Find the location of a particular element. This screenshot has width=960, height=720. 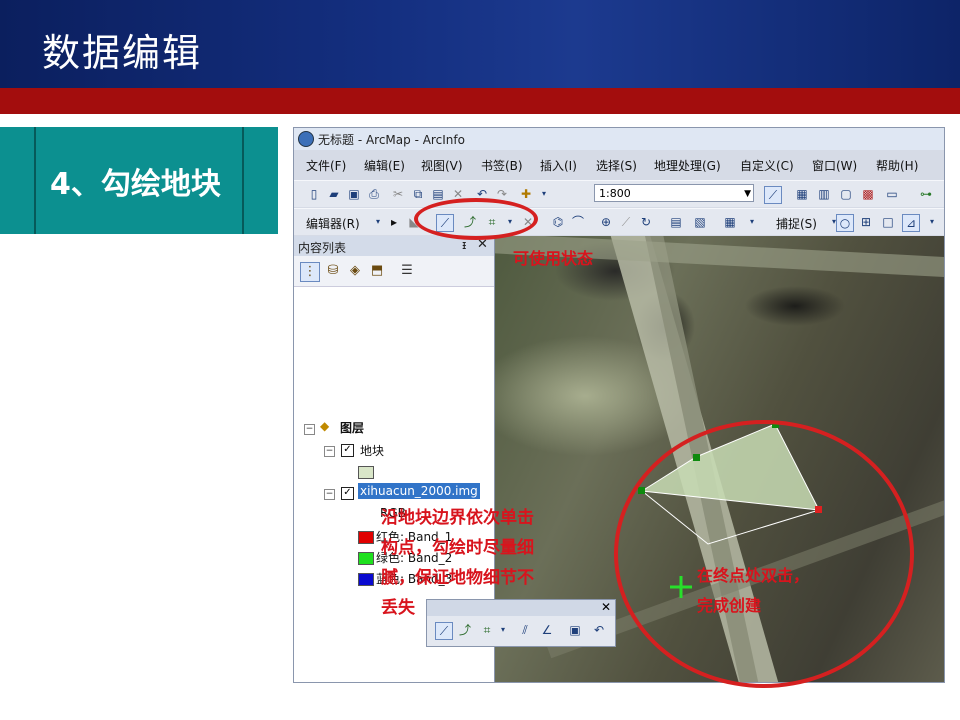

cut-polygons-icon: ⊕ is located at coordinates (606, 222).